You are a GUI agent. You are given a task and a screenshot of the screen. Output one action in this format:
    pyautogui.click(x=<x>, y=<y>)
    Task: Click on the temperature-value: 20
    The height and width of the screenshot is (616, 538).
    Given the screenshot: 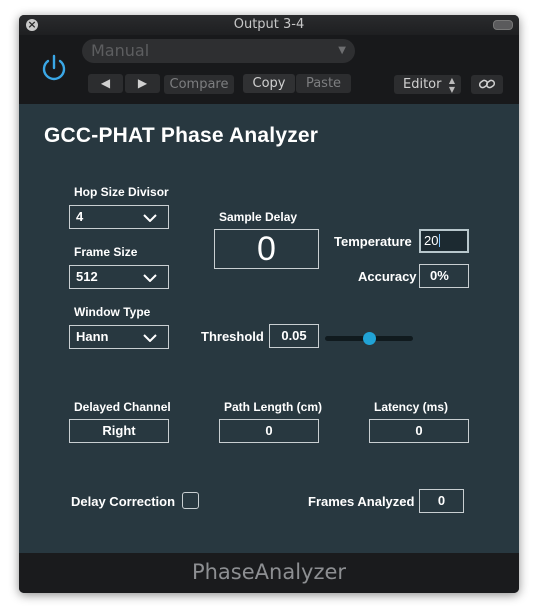 What is the action you would take?
    pyautogui.click(x=431, y=240)
    